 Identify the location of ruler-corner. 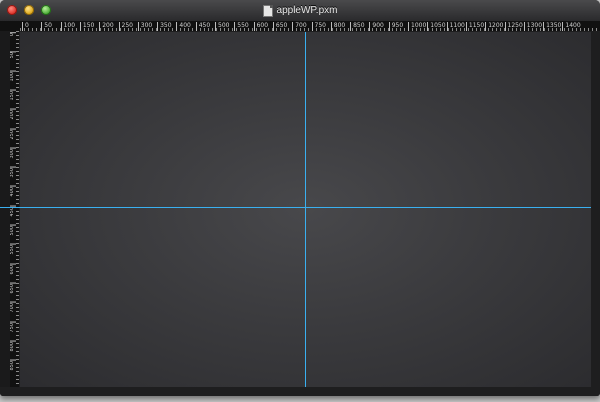
(10, 26).